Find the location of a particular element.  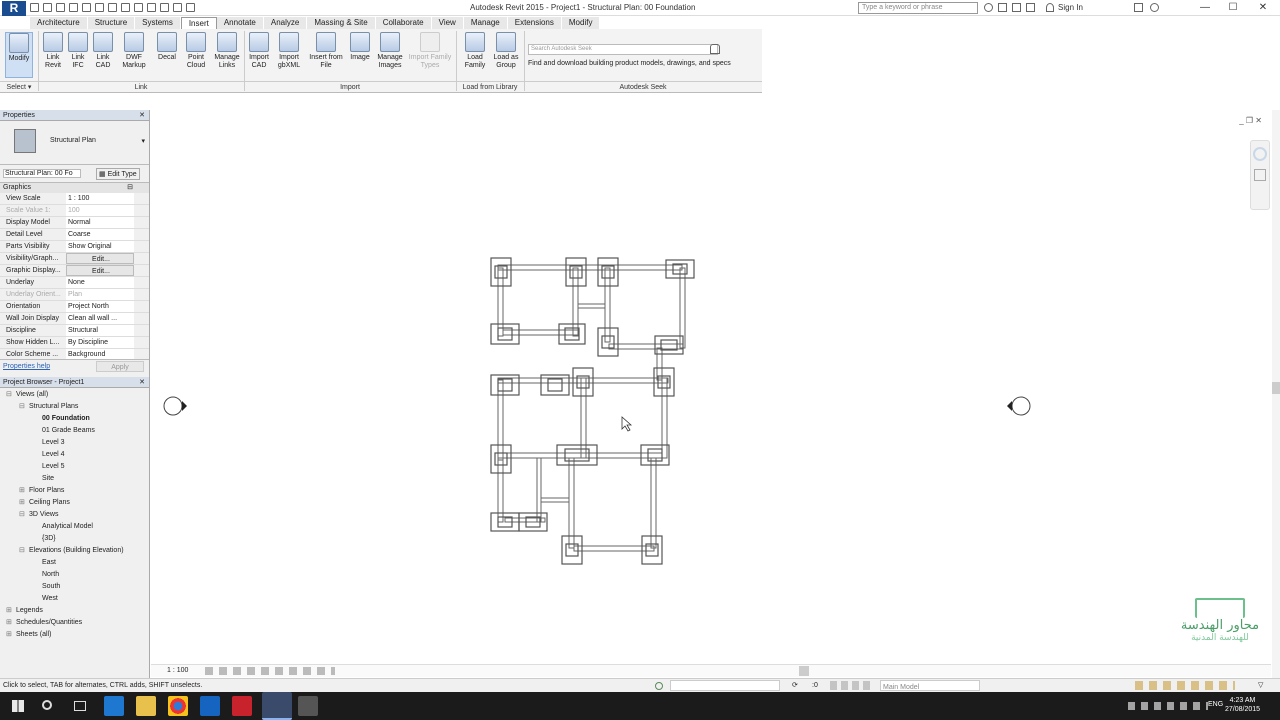

tab-massing-site: Massing & Site is located at coordinates (341, 23).